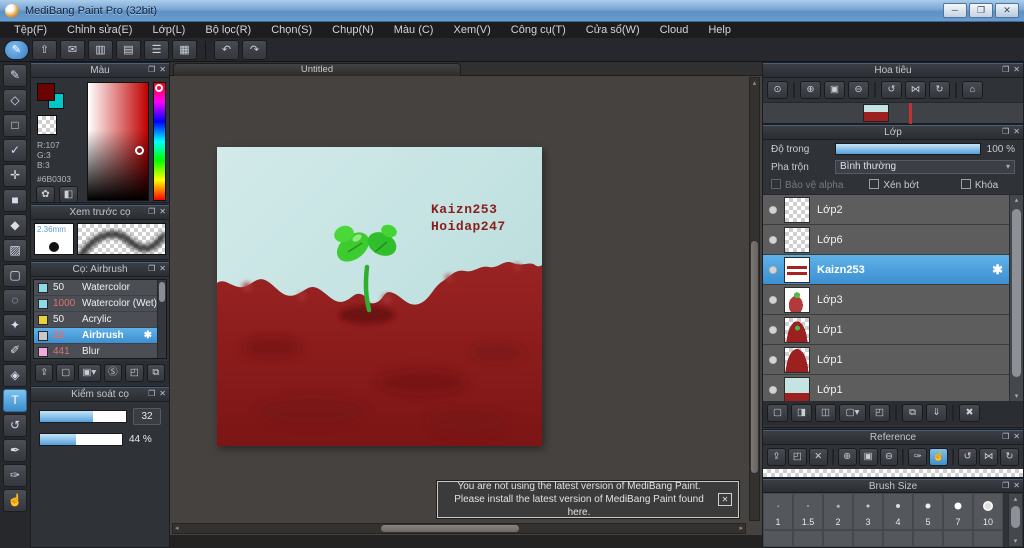 The width and height of the screenshot is (1024, 548). What do you see at coordinates (156, 49) in the screenshot?
I see `material-list-icon: ☰` at bounding box center [156, 49].